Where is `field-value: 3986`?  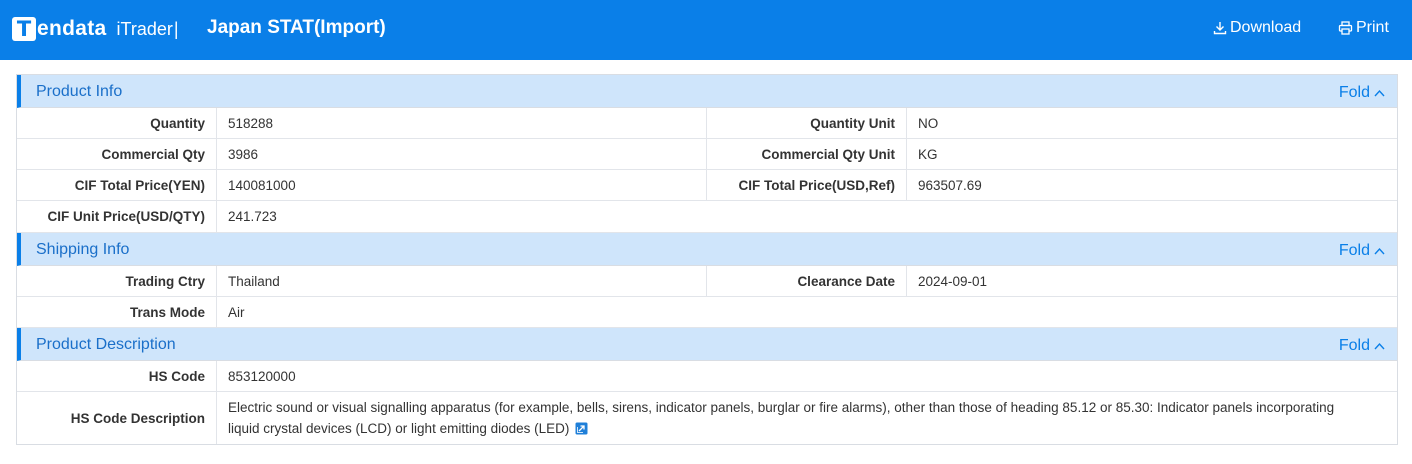 field-value: 3986 is located at coordinates (462, 154).